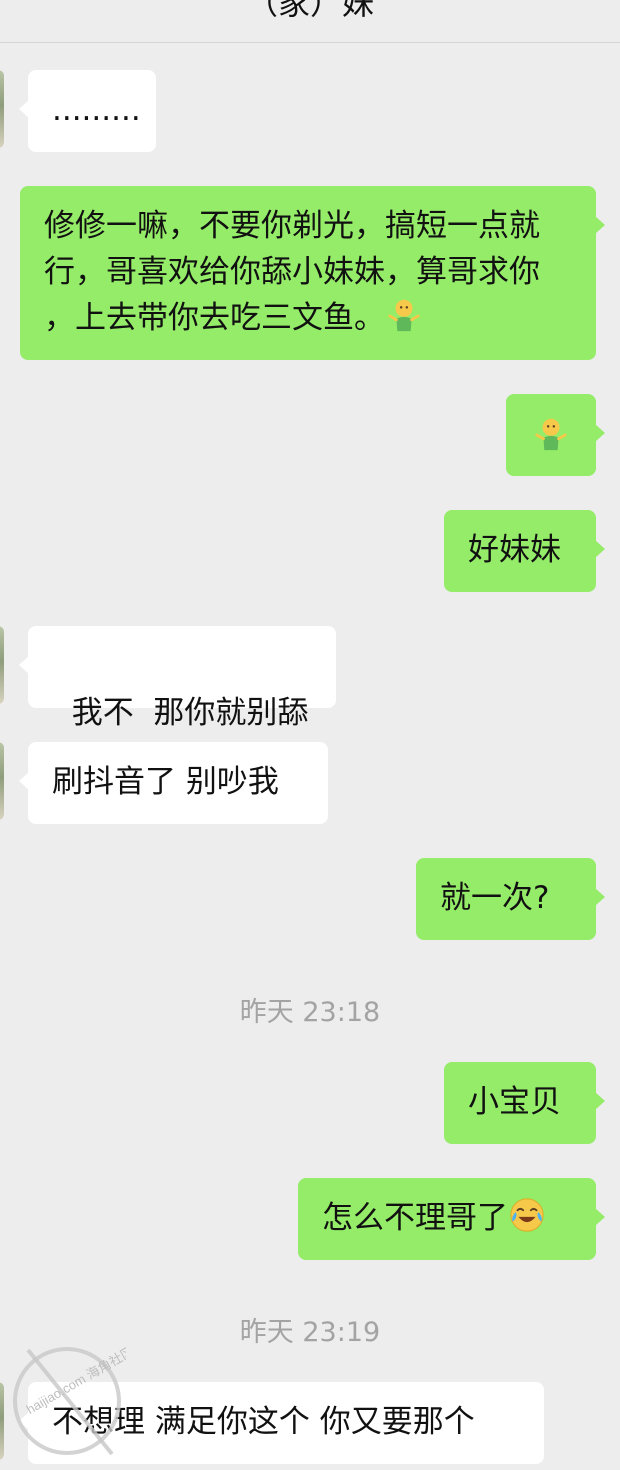 This screenshot has width=620, height=1470. I want to click on chat-header: （家）妹, so click(310, 21).